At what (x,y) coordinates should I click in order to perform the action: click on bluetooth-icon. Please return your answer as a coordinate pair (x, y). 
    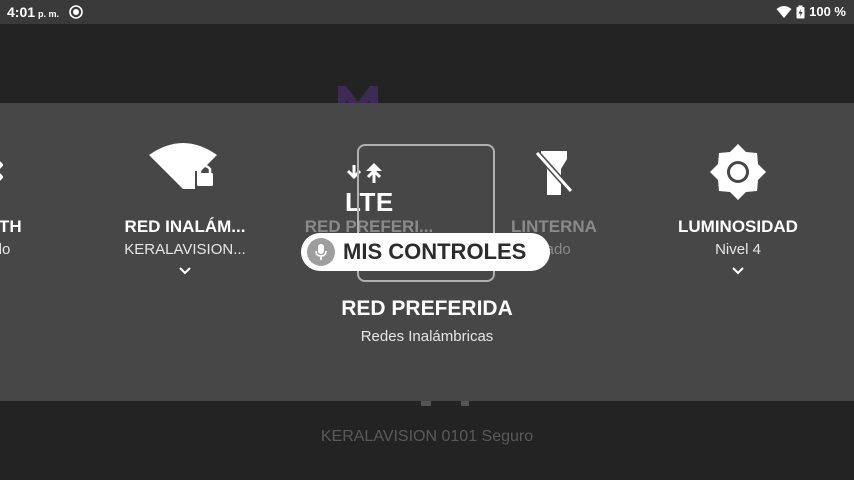
    Looking at the image, I should click on (1, 171).